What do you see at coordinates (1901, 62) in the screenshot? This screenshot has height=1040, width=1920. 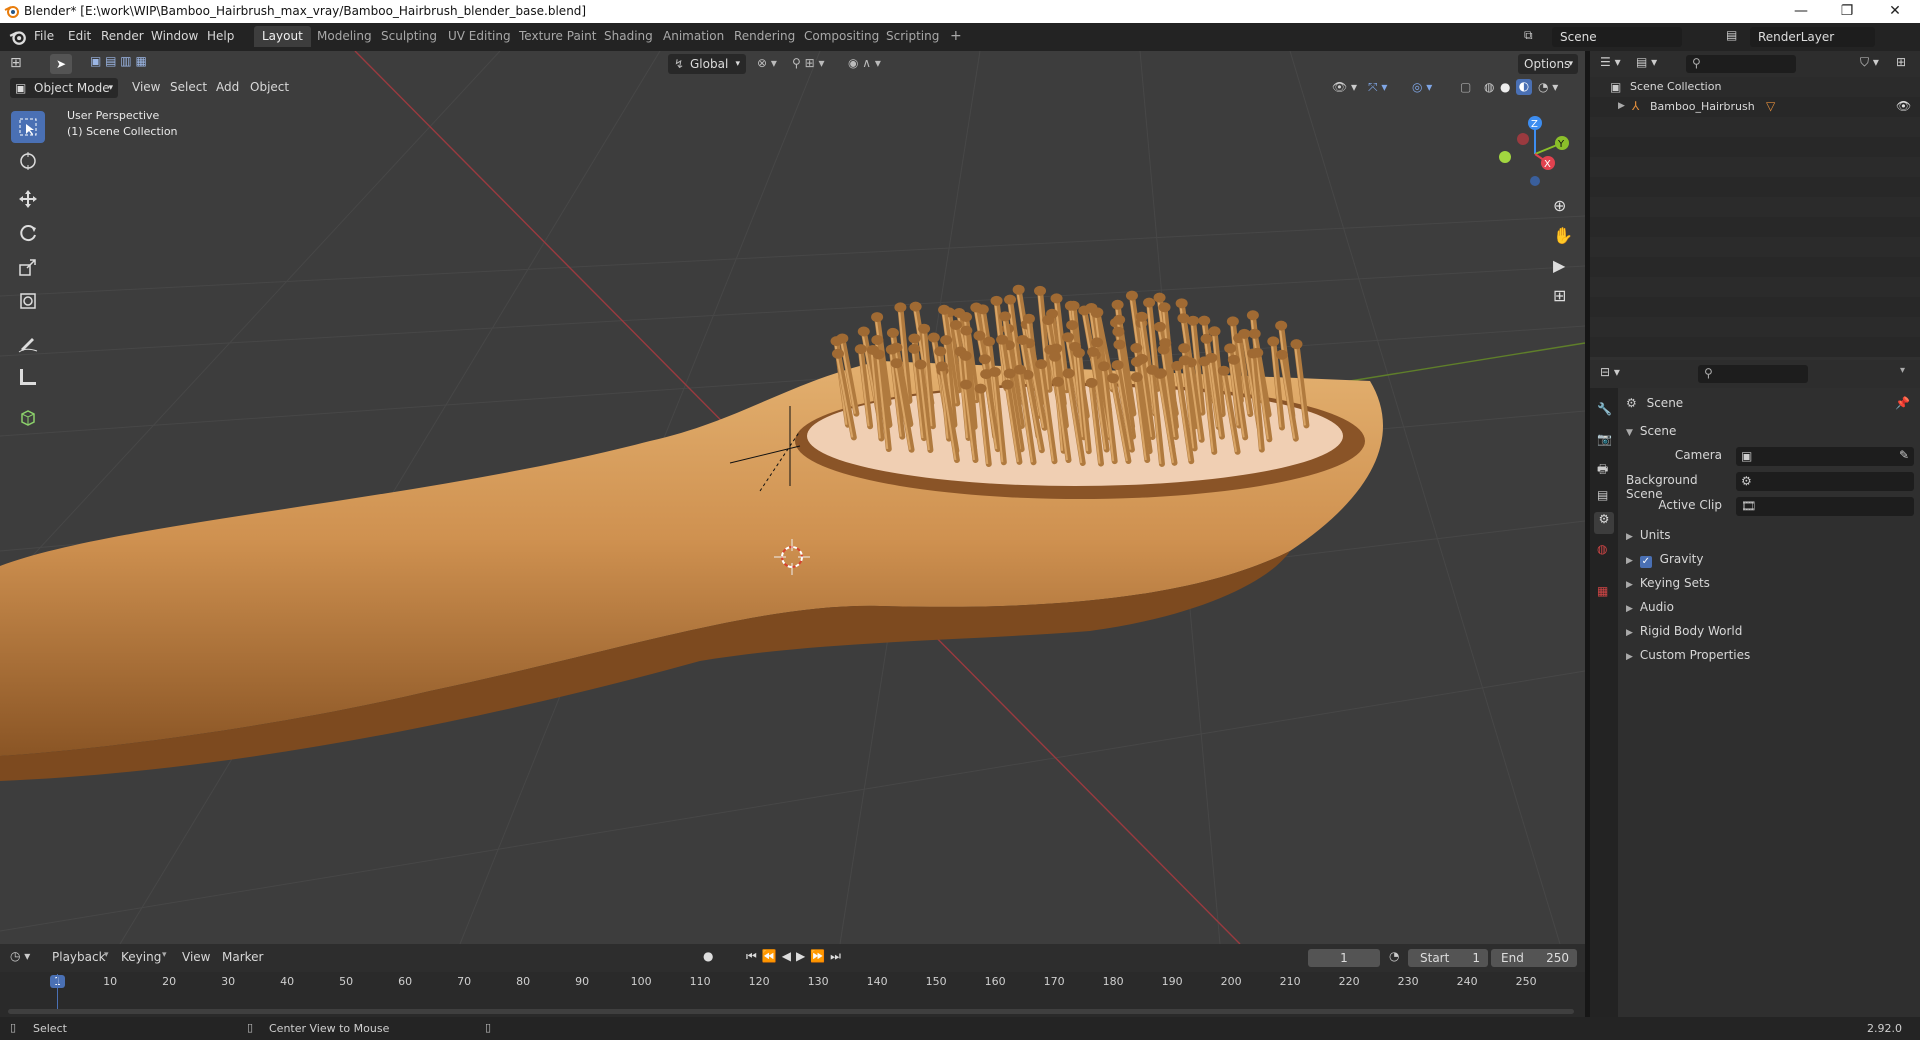 I see `new-collection-icon: ⊞` at bounding box center [1901, 62].